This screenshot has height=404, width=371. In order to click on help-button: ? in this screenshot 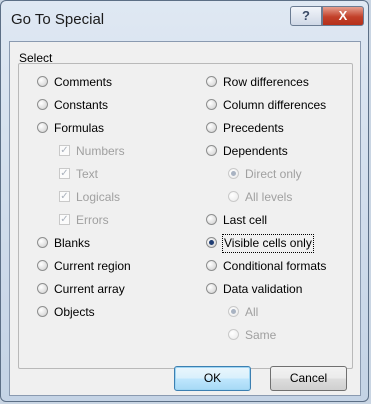, I will do `click(306, 16)`.